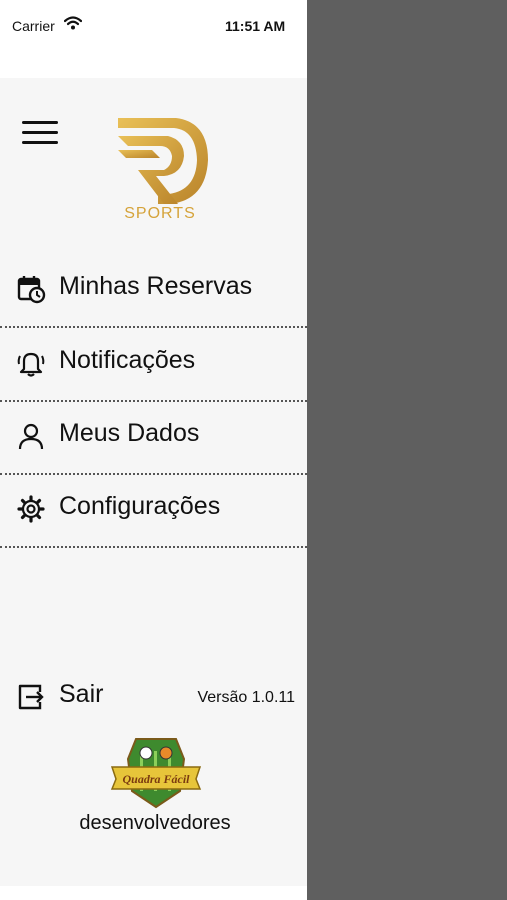 Image resolution: width=507 pixels, height=900 pixels. I want to click on app-version: Versão 1.0.11, so click(246, 697).